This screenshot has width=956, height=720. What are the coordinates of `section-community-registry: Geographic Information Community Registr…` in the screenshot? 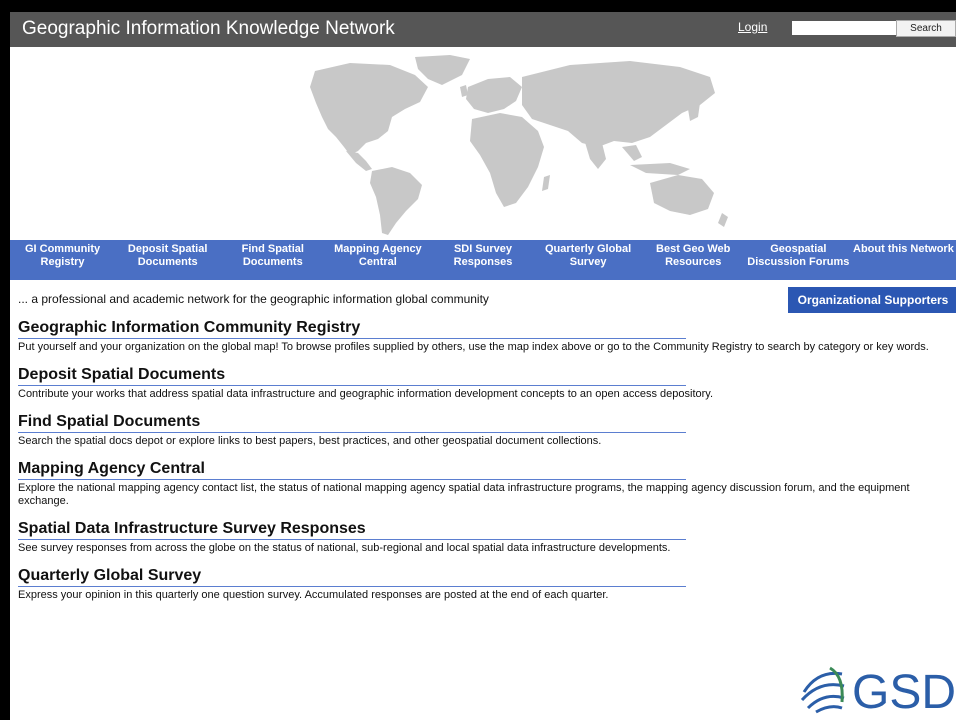 It's located at (487, 336).